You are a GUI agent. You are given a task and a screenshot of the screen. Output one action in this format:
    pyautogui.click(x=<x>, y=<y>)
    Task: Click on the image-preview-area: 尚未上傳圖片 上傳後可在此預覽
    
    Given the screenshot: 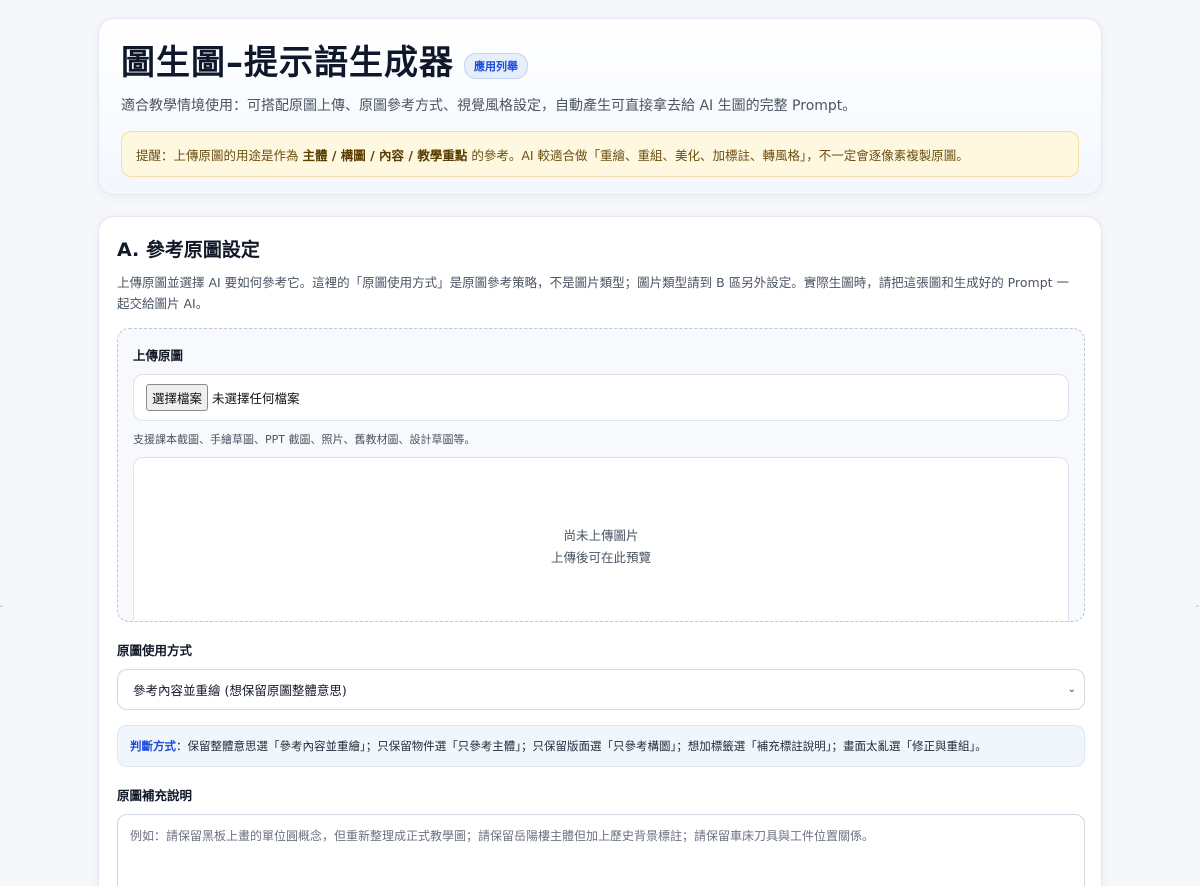 What is the action you would take?
    pyautogui.click(x=601, y=539)
    